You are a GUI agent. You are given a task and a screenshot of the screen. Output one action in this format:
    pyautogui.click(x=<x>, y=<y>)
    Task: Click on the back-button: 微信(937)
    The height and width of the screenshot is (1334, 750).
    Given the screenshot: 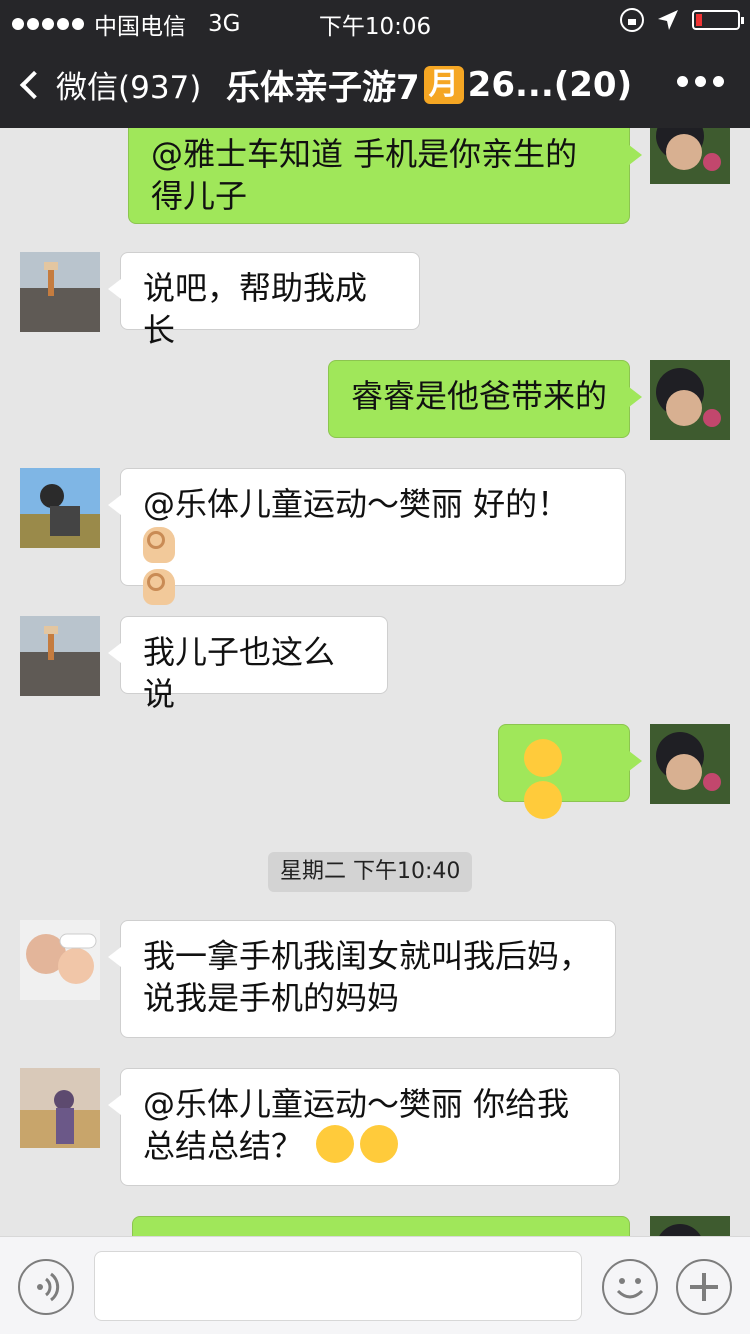 What is the action you would take?
    pyautogui.click(x=109, y=84)
    